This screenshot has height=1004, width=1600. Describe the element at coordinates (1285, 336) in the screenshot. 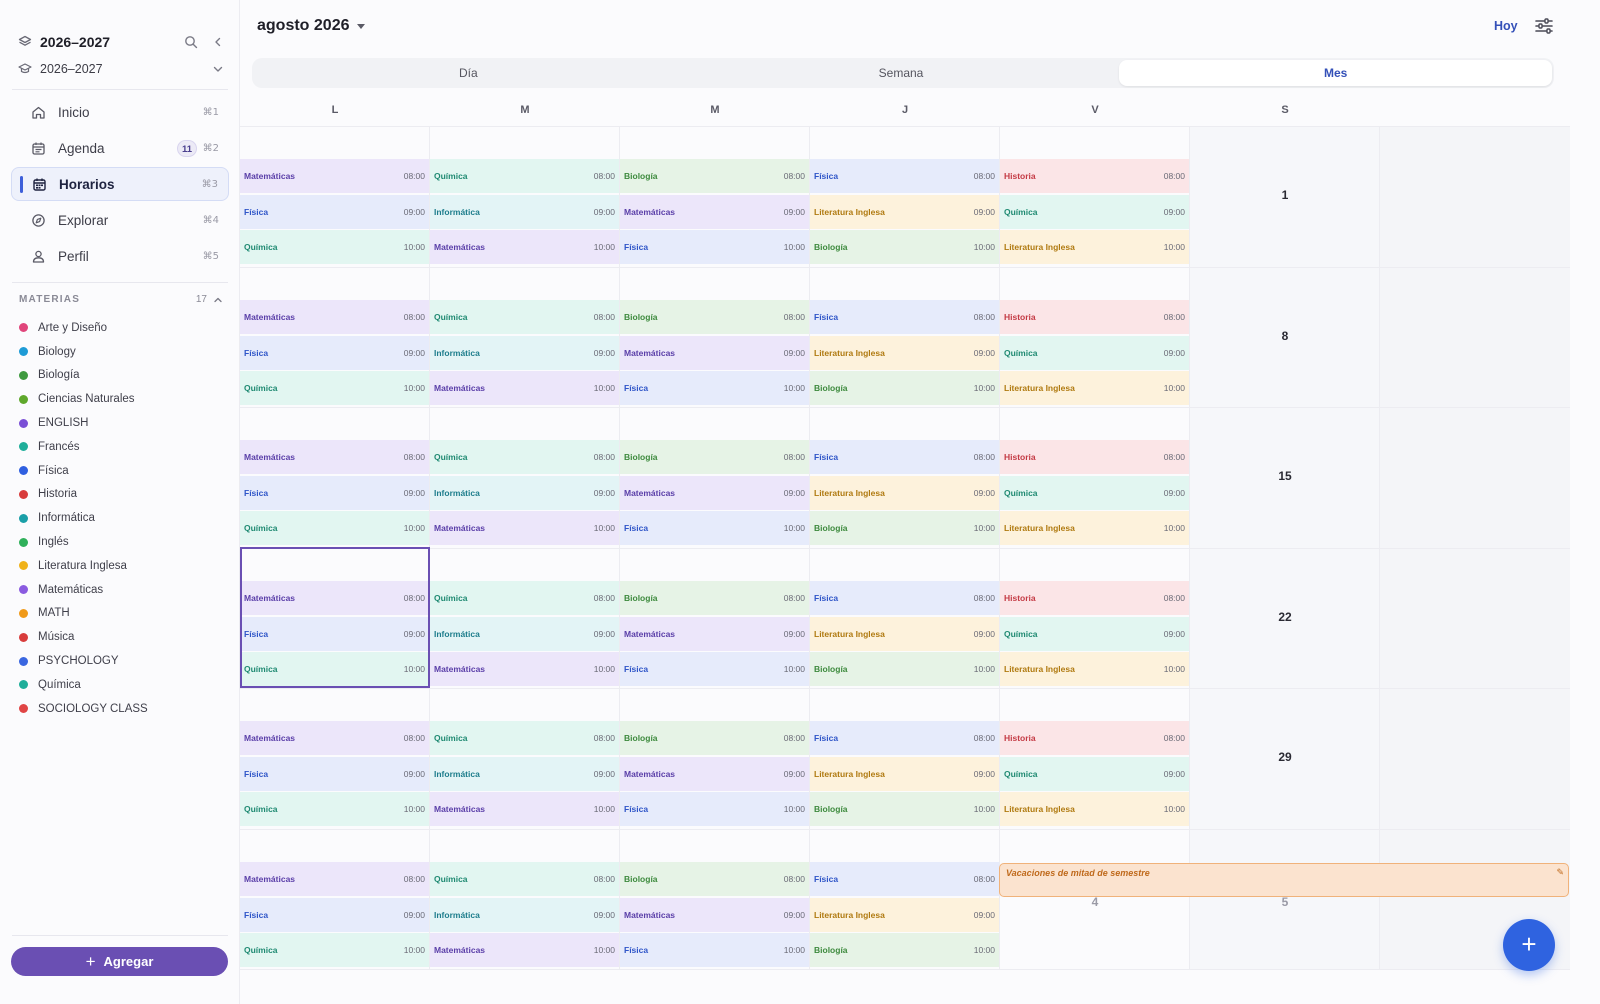

I see `day-number: 8` at that location.